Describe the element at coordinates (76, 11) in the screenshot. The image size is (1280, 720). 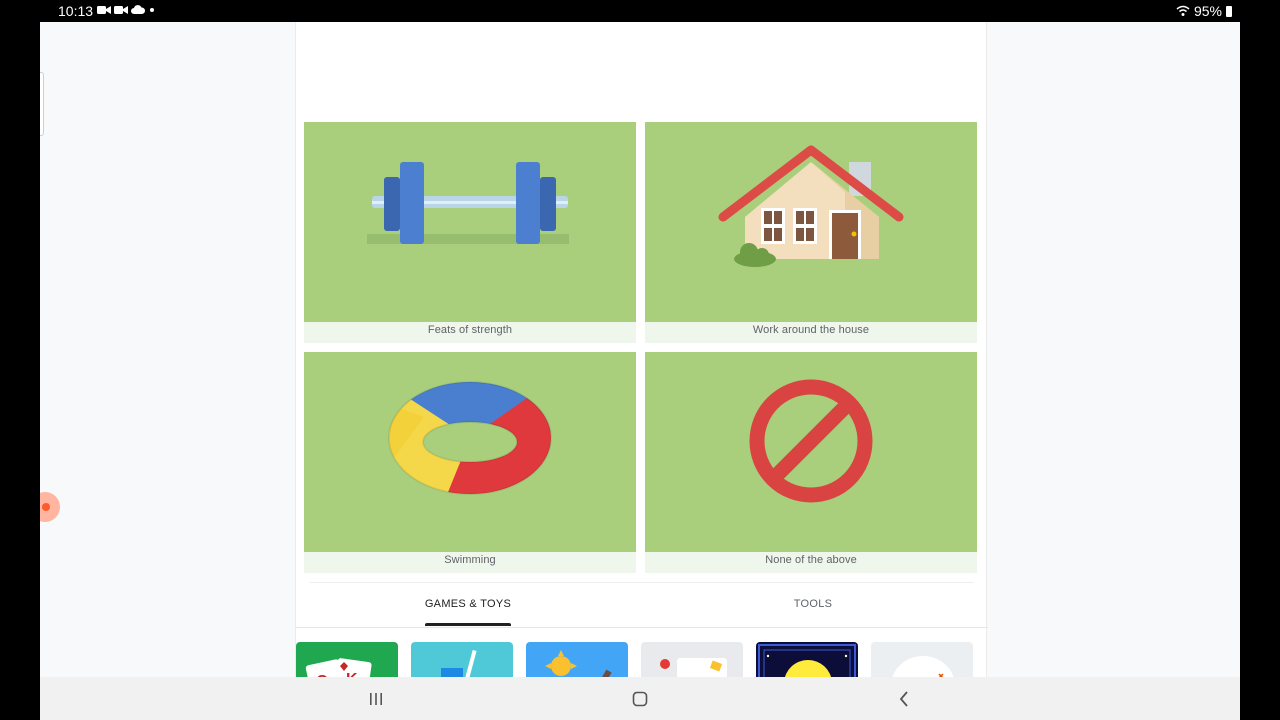
I see `status-time: 10:13` at that location.